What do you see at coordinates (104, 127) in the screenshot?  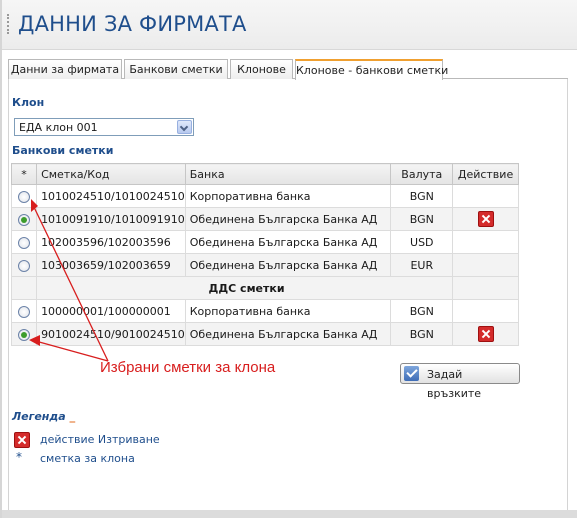 I see `branch-select: ЕДА клон 001` at bounding box center [104, 127].